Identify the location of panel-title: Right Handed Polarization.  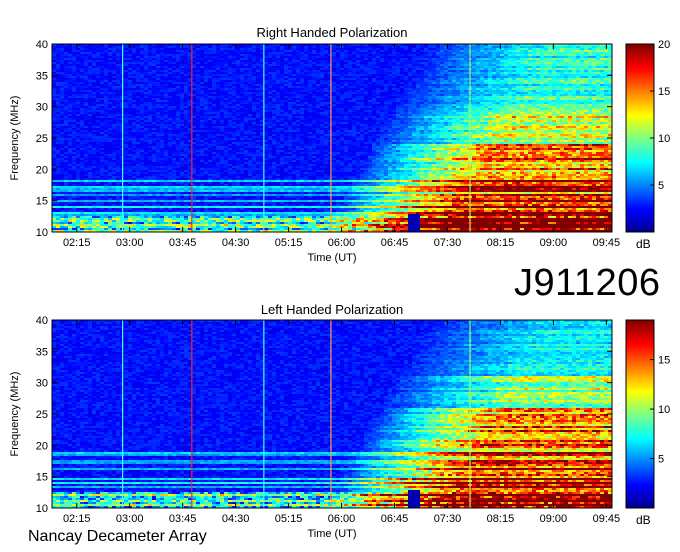
(331, 32).